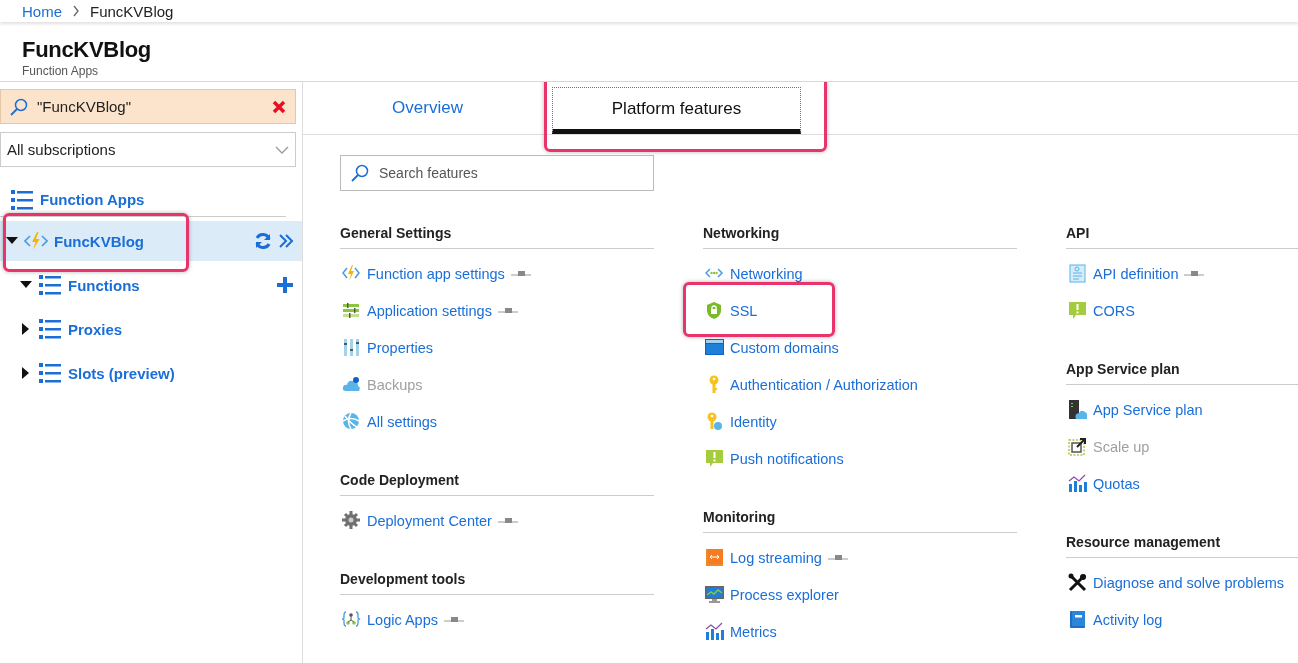 The width and height of the screenshot is (1298, 663). I want to click on section-heading: General Settings, so click(497, 237).